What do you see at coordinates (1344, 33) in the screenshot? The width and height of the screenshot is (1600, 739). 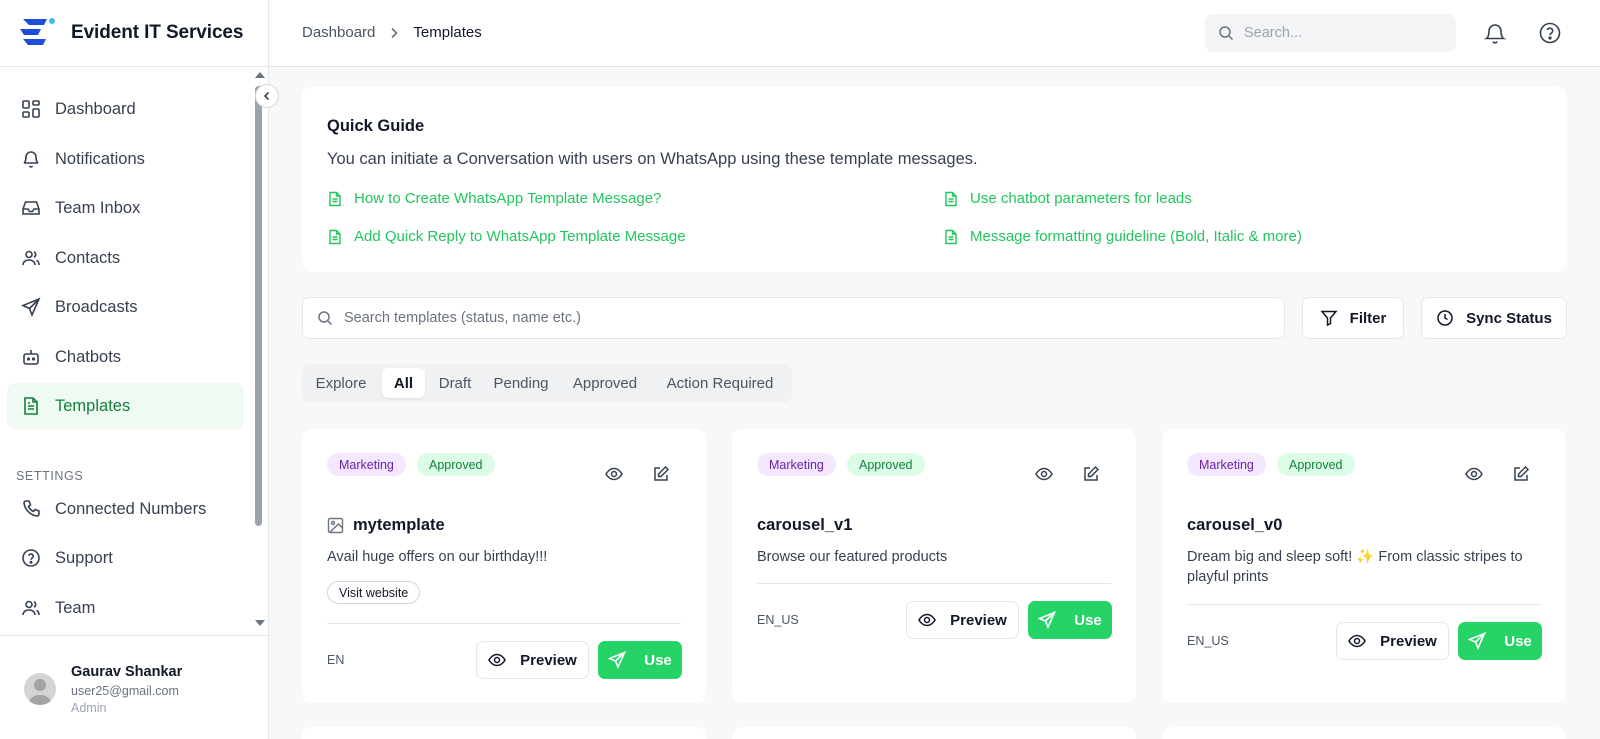 I see `global-search-input` at bounding box center [1344, 33].